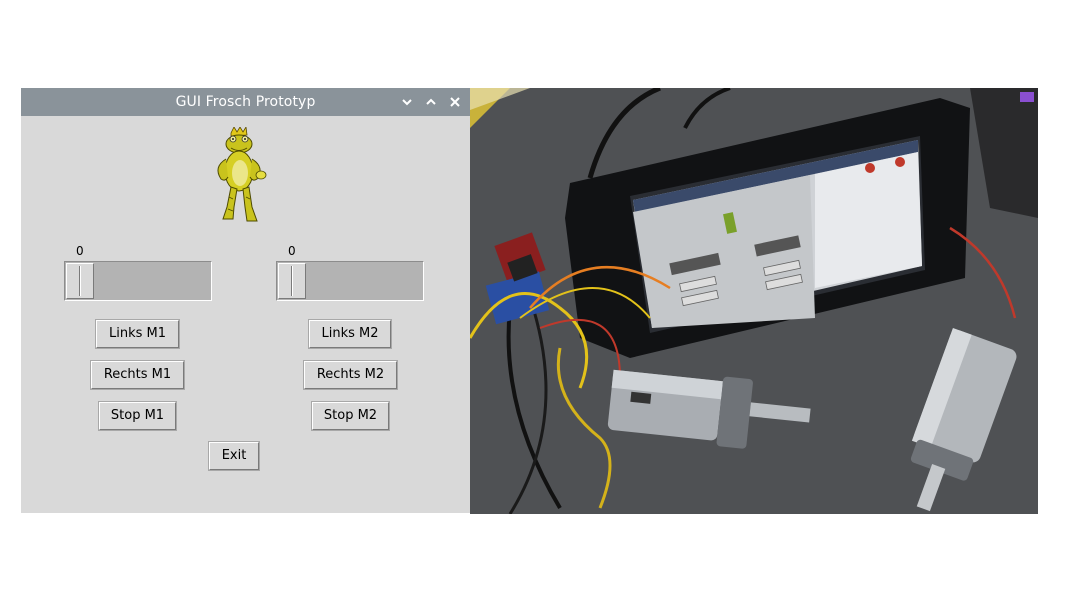 This screenshot has width=1089, height=600. I want to click on close-icon, so click(455, 102).